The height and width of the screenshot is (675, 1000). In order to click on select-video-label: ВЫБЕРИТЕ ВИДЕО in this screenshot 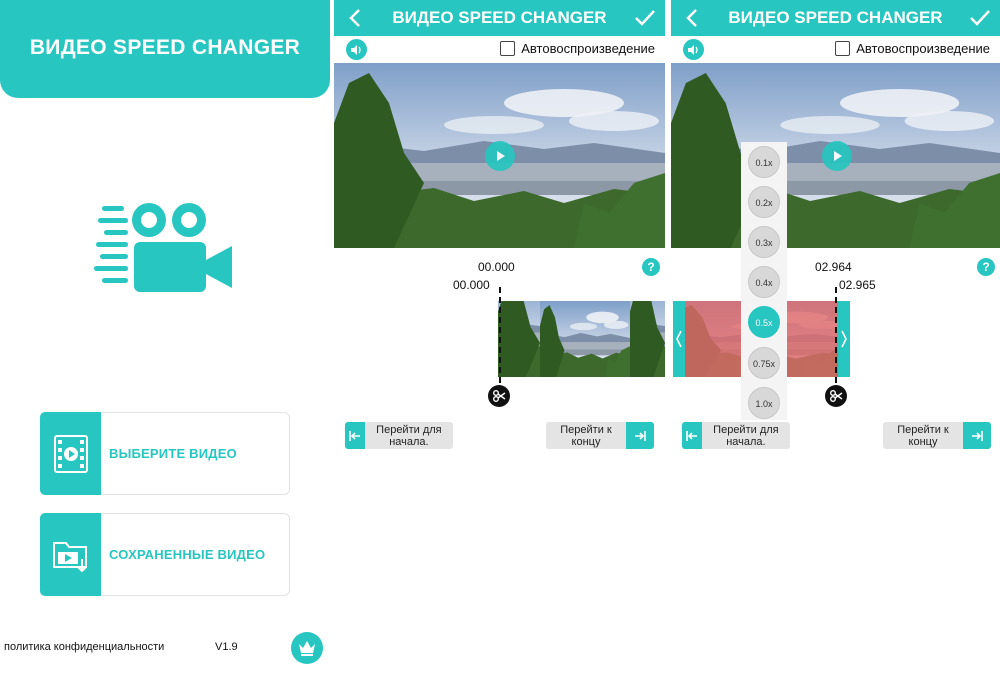, I will do `click(173, 453)`.